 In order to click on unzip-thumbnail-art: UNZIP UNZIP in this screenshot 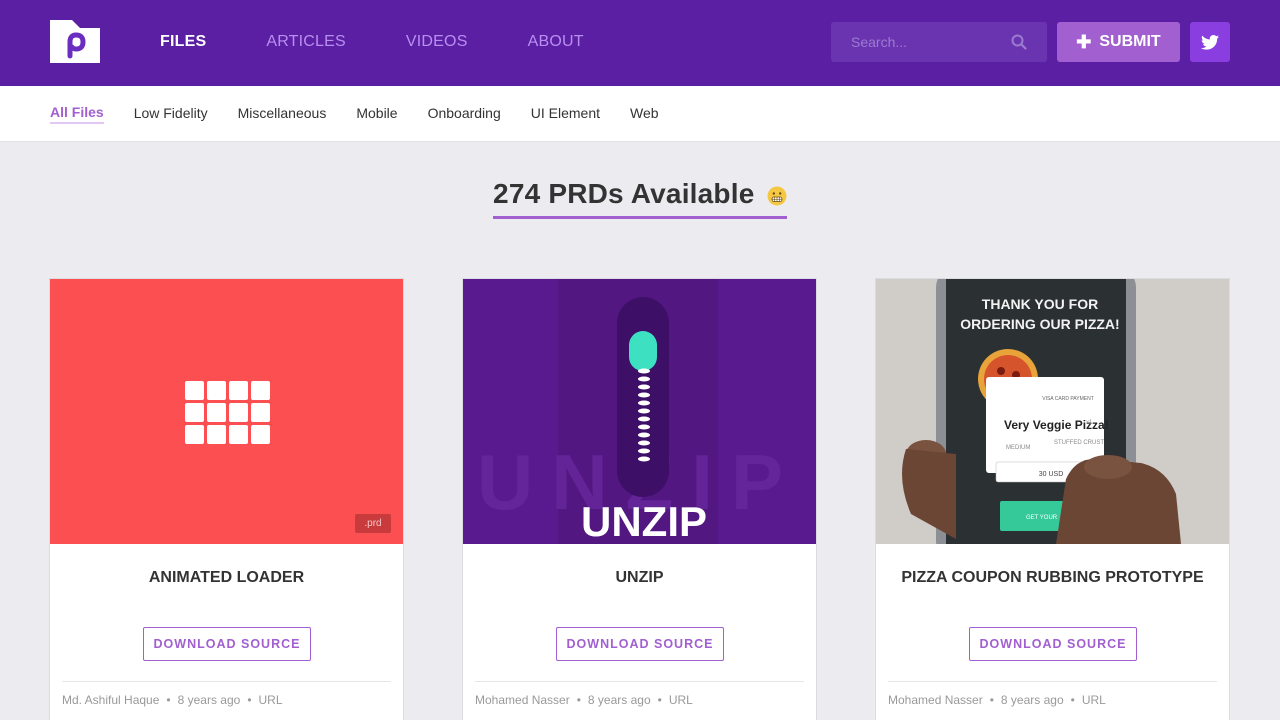, I will do `click(630, 411)`.